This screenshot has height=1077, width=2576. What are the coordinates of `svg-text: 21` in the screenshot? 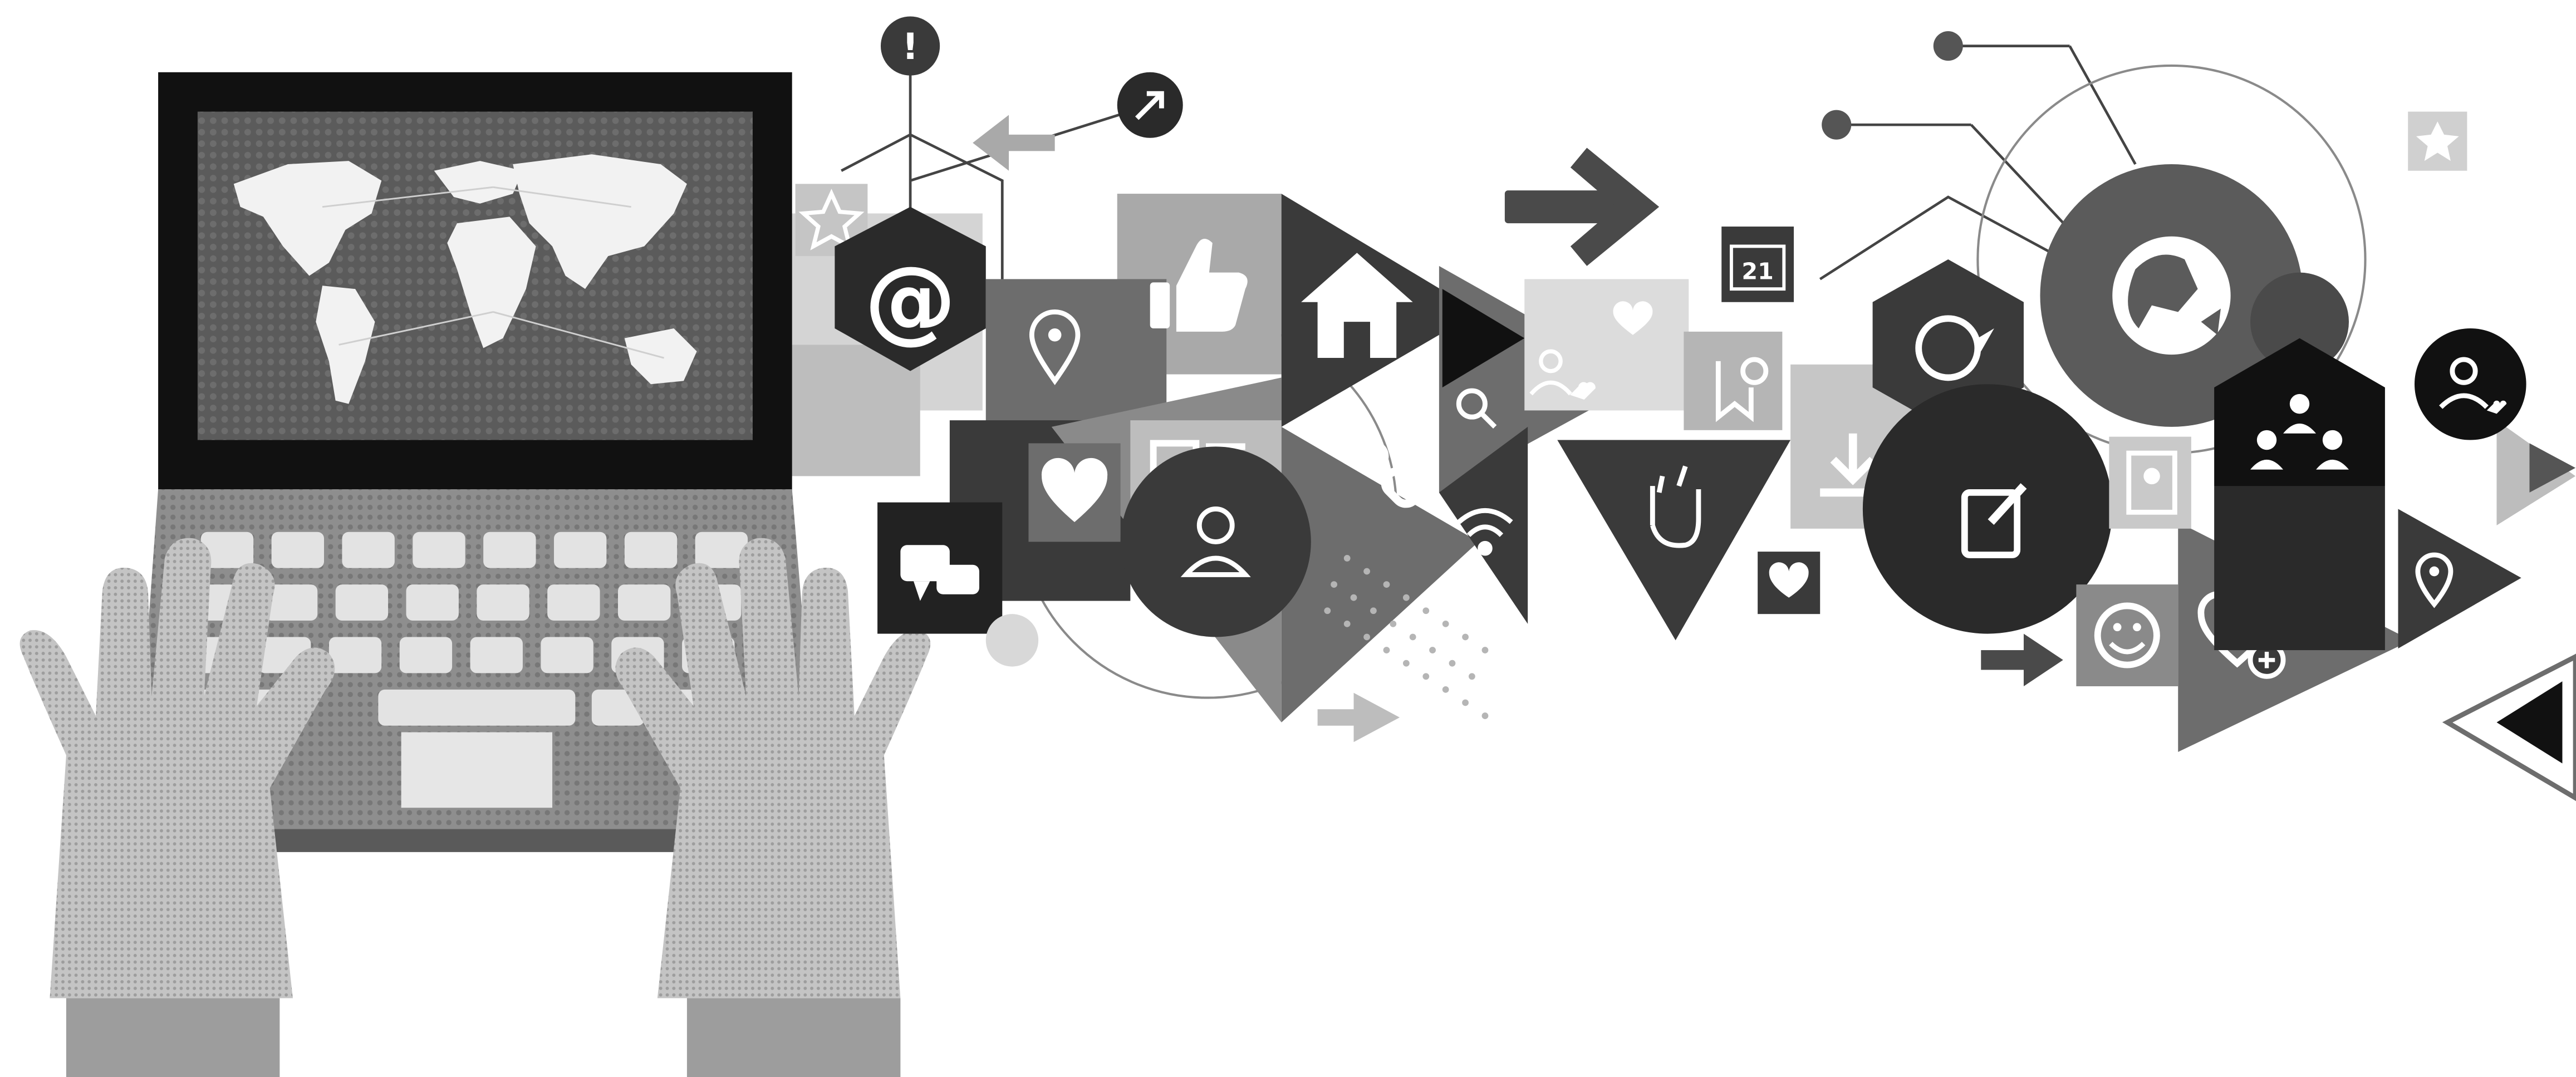 It's located at (1757, 271).